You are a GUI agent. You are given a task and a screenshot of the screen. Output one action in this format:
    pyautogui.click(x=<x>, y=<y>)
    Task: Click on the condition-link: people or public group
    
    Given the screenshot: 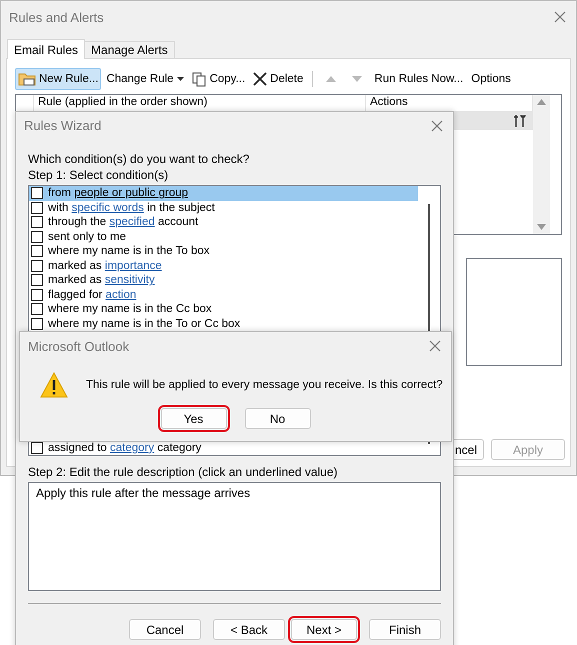 What is the action you would take?
    pyautogui.click(x=131, y=193)
    